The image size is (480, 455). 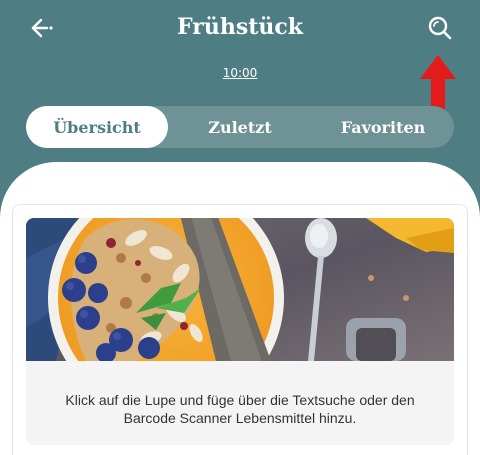 I want to click on page-title: Frühstück, so click(x=240, y=27).